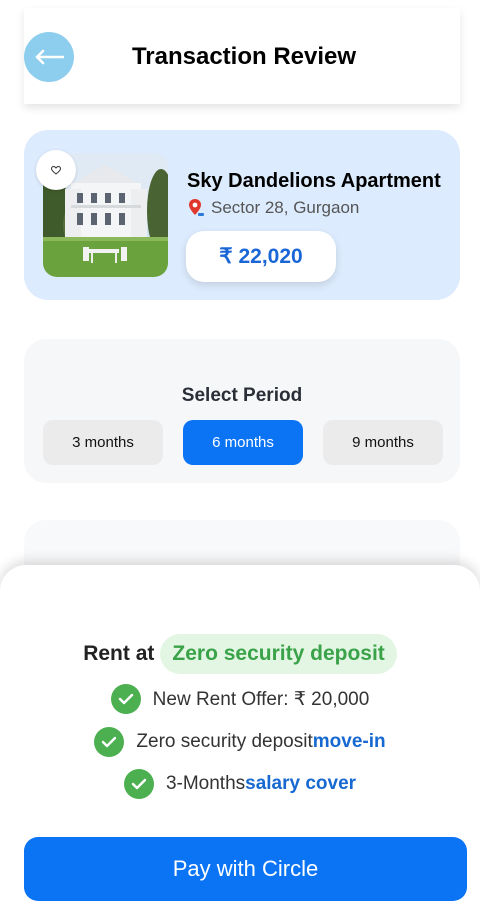 This screenshot has width=480, height=907. What do you see at coordinates (205, 783) in the screenshot?
I see `benefit-main-text: 3-Months` at bounding box center [205, 783].